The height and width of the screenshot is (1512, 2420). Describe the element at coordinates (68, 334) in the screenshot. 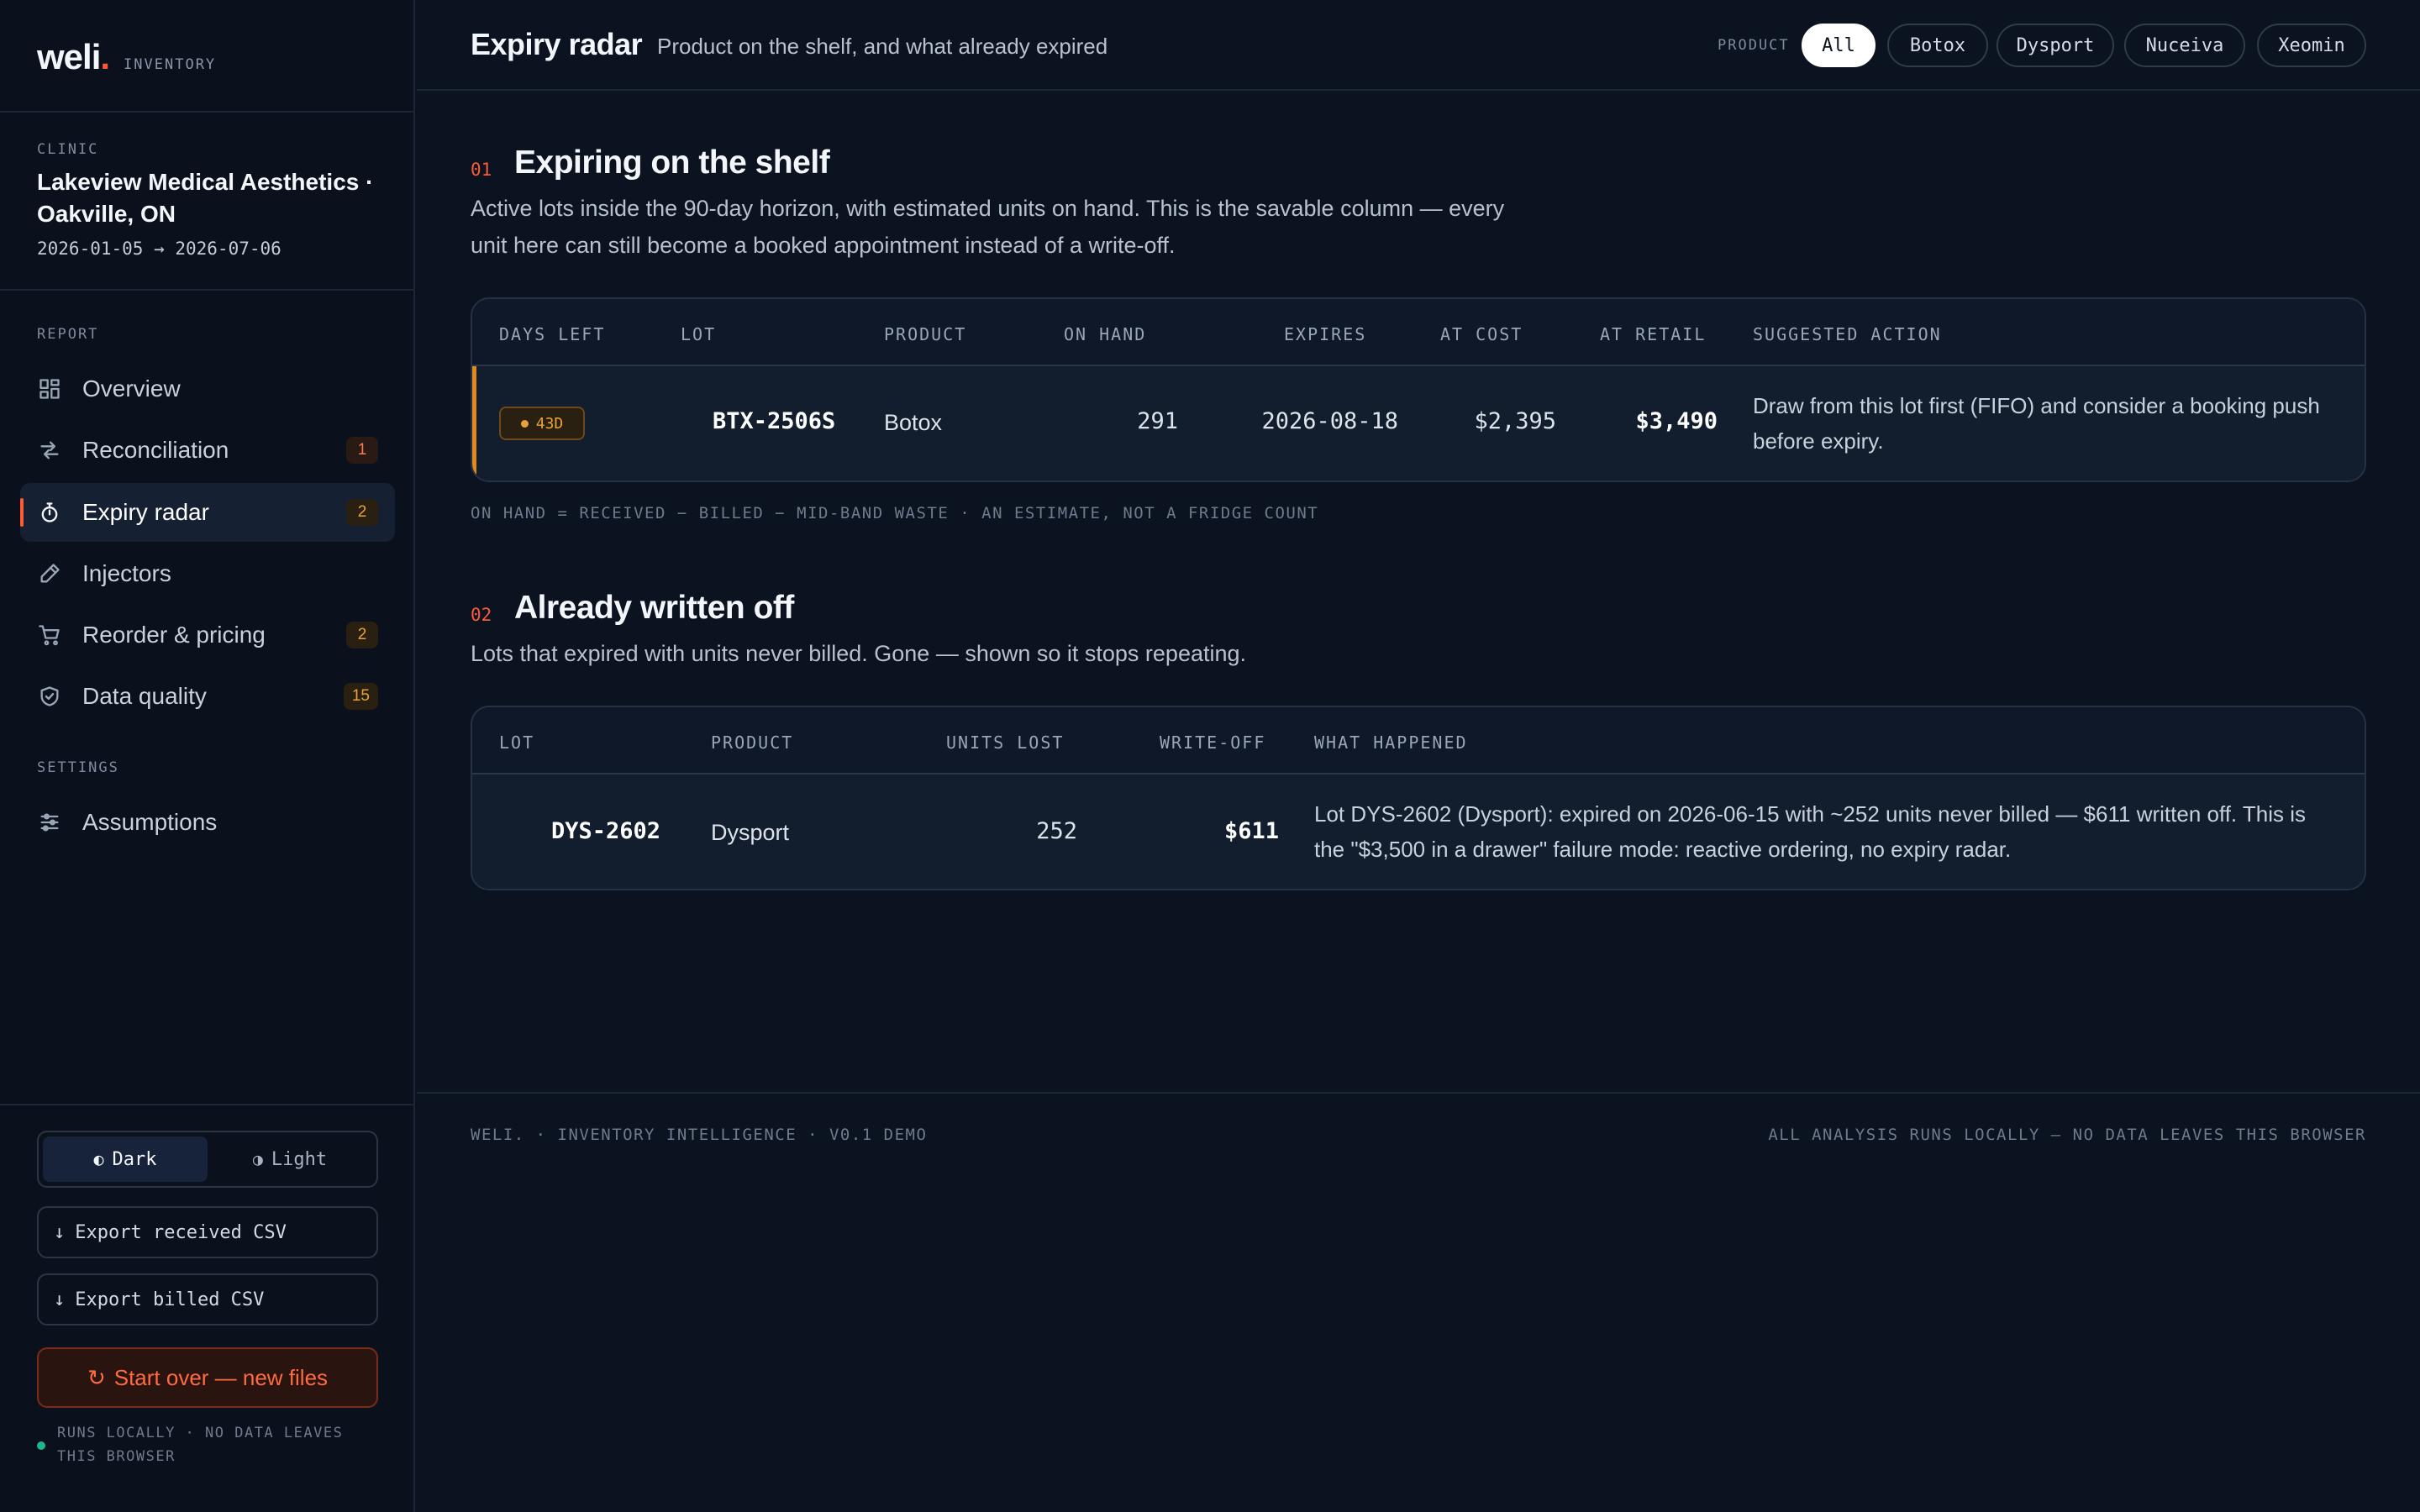

I see `report-section-label: REPORT` at that location.